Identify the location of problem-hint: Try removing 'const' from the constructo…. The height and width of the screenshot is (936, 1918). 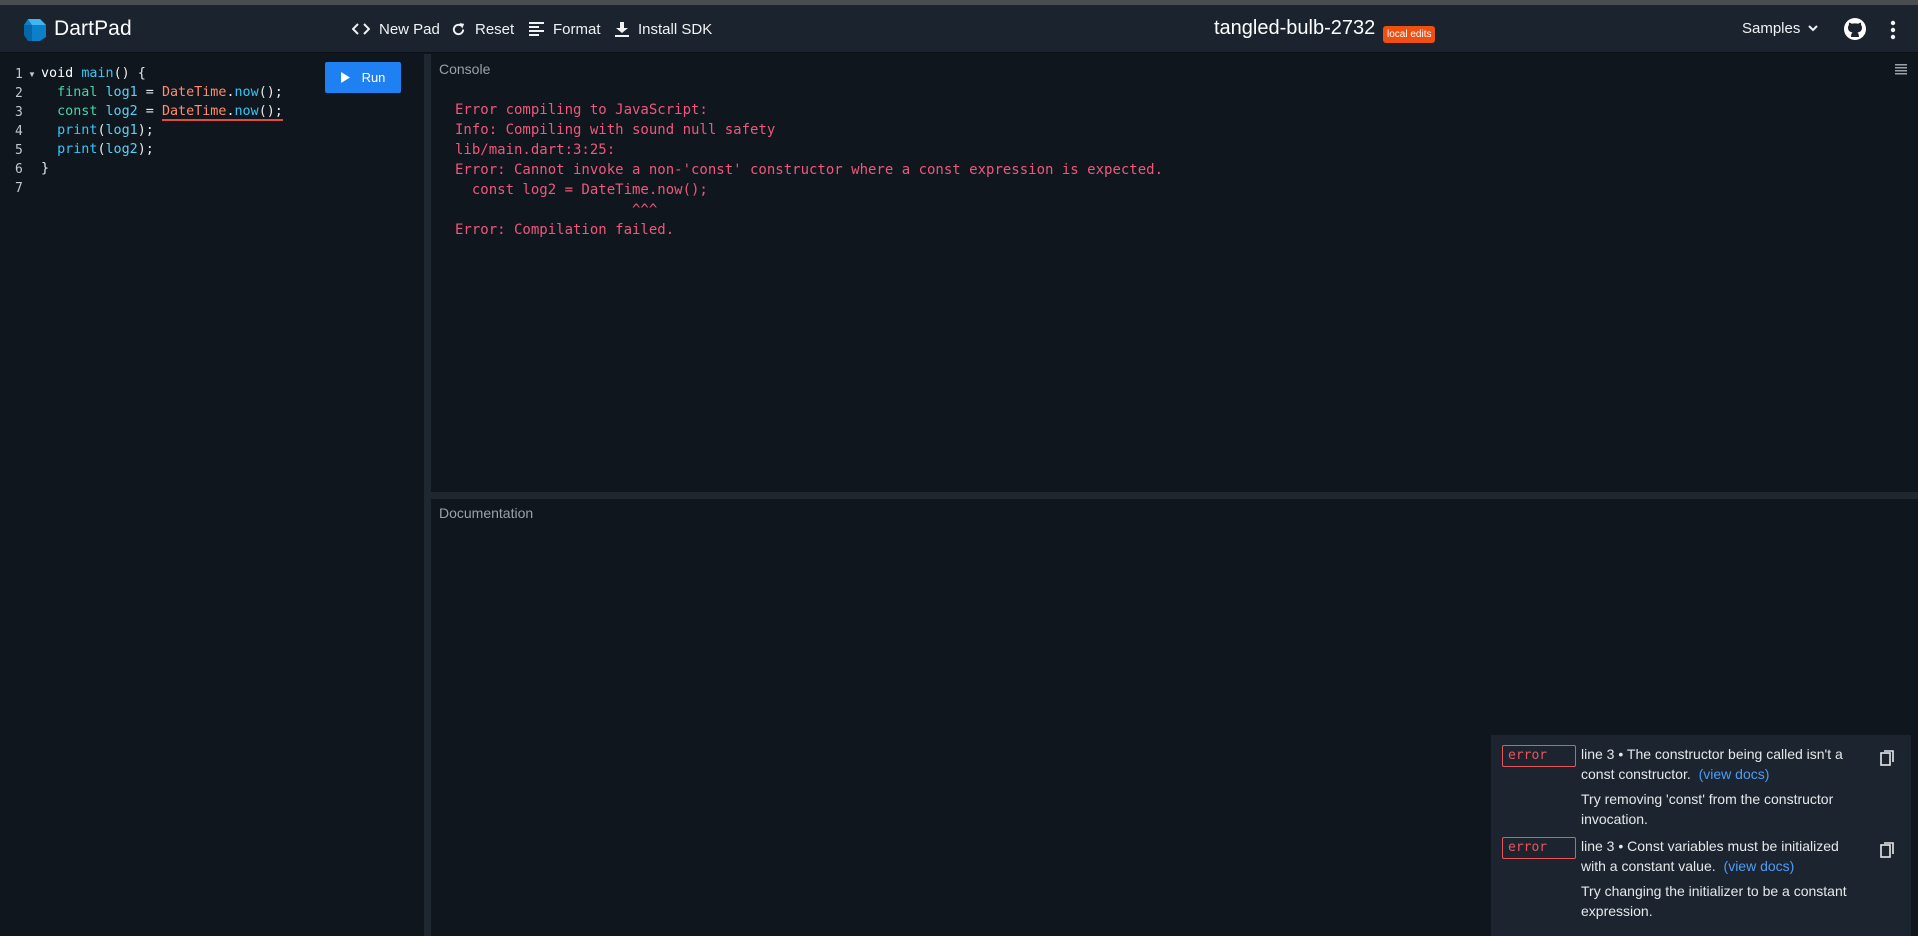
(1707, 809).